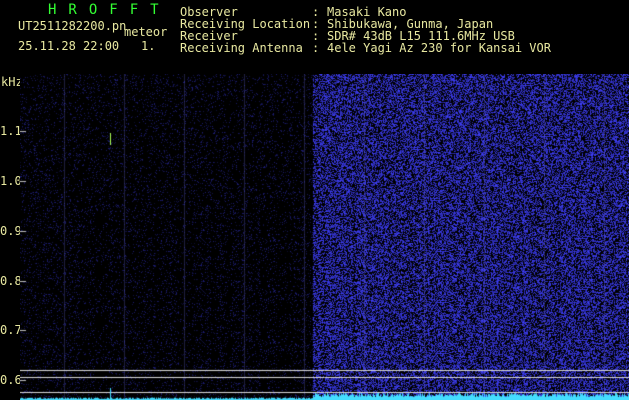 This screenshot has height=400, width=629. What do you see at coordinates (11, 231) in the screenshot?
I see `y-tick-label: 0.9` at bounding box center [11, 231].